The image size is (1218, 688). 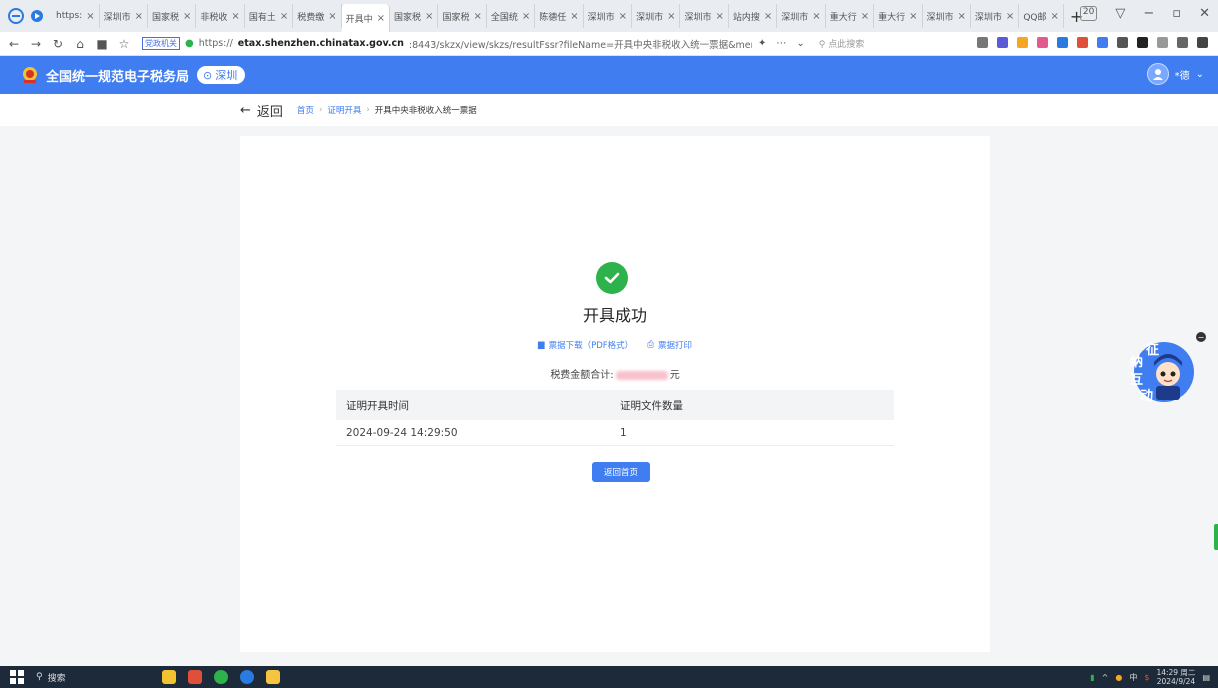 I want to click on chevron-down-icon: ⌄, so click(x=800, y=43).